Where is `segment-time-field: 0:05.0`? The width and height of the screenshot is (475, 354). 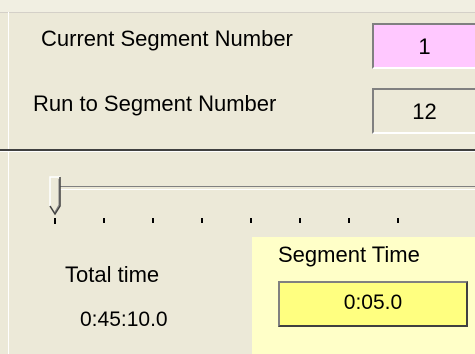
segment-time-field: 0:05.0 is located at coordinates (373, 304).